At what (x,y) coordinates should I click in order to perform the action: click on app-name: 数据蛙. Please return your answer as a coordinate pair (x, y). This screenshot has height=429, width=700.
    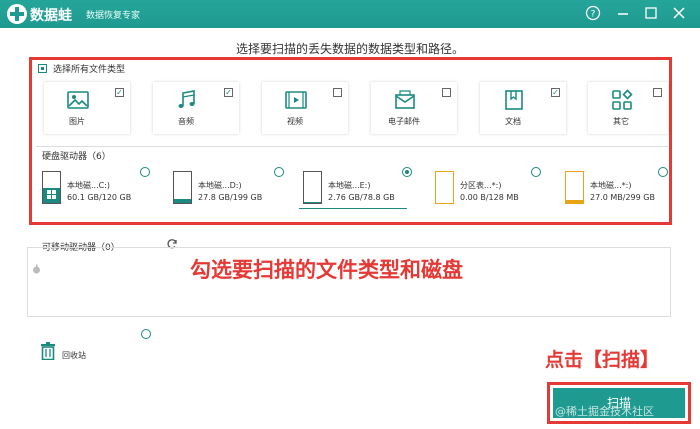
    Looking at the image, I should click on (51, 16).